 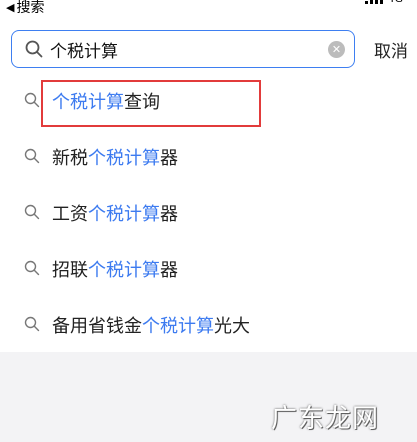 I want to click on suggestion-text: 工资个税计算器, so click(x=115, y=213).